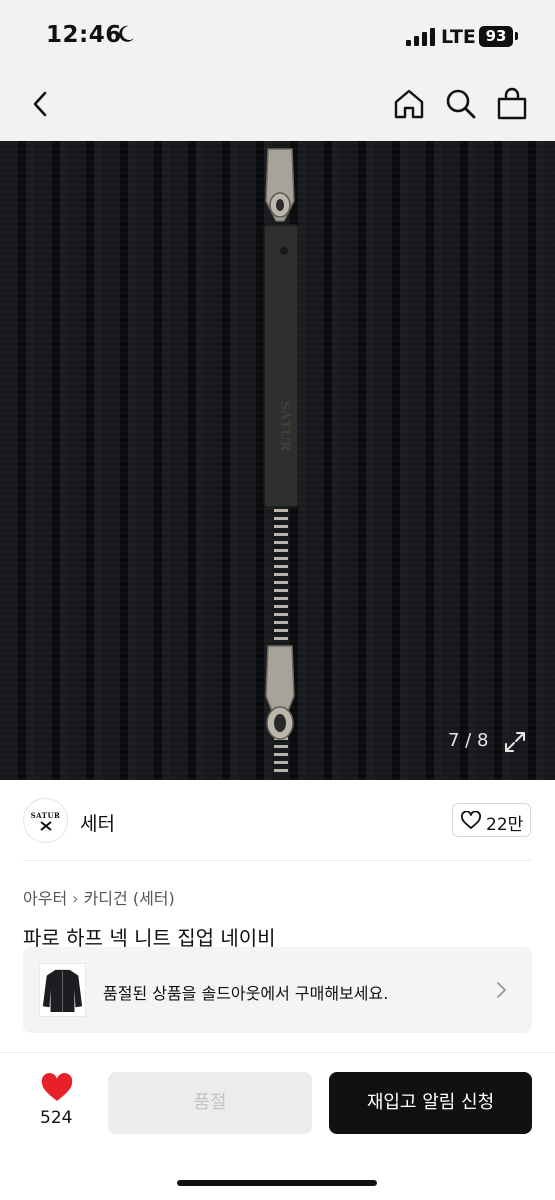 This screenshot has width=555, height=1200. What do you see at coordinates (45, 815) in the screenshot?
I see `brand-logo-text: SATUR` at bounding box center [45, 815].